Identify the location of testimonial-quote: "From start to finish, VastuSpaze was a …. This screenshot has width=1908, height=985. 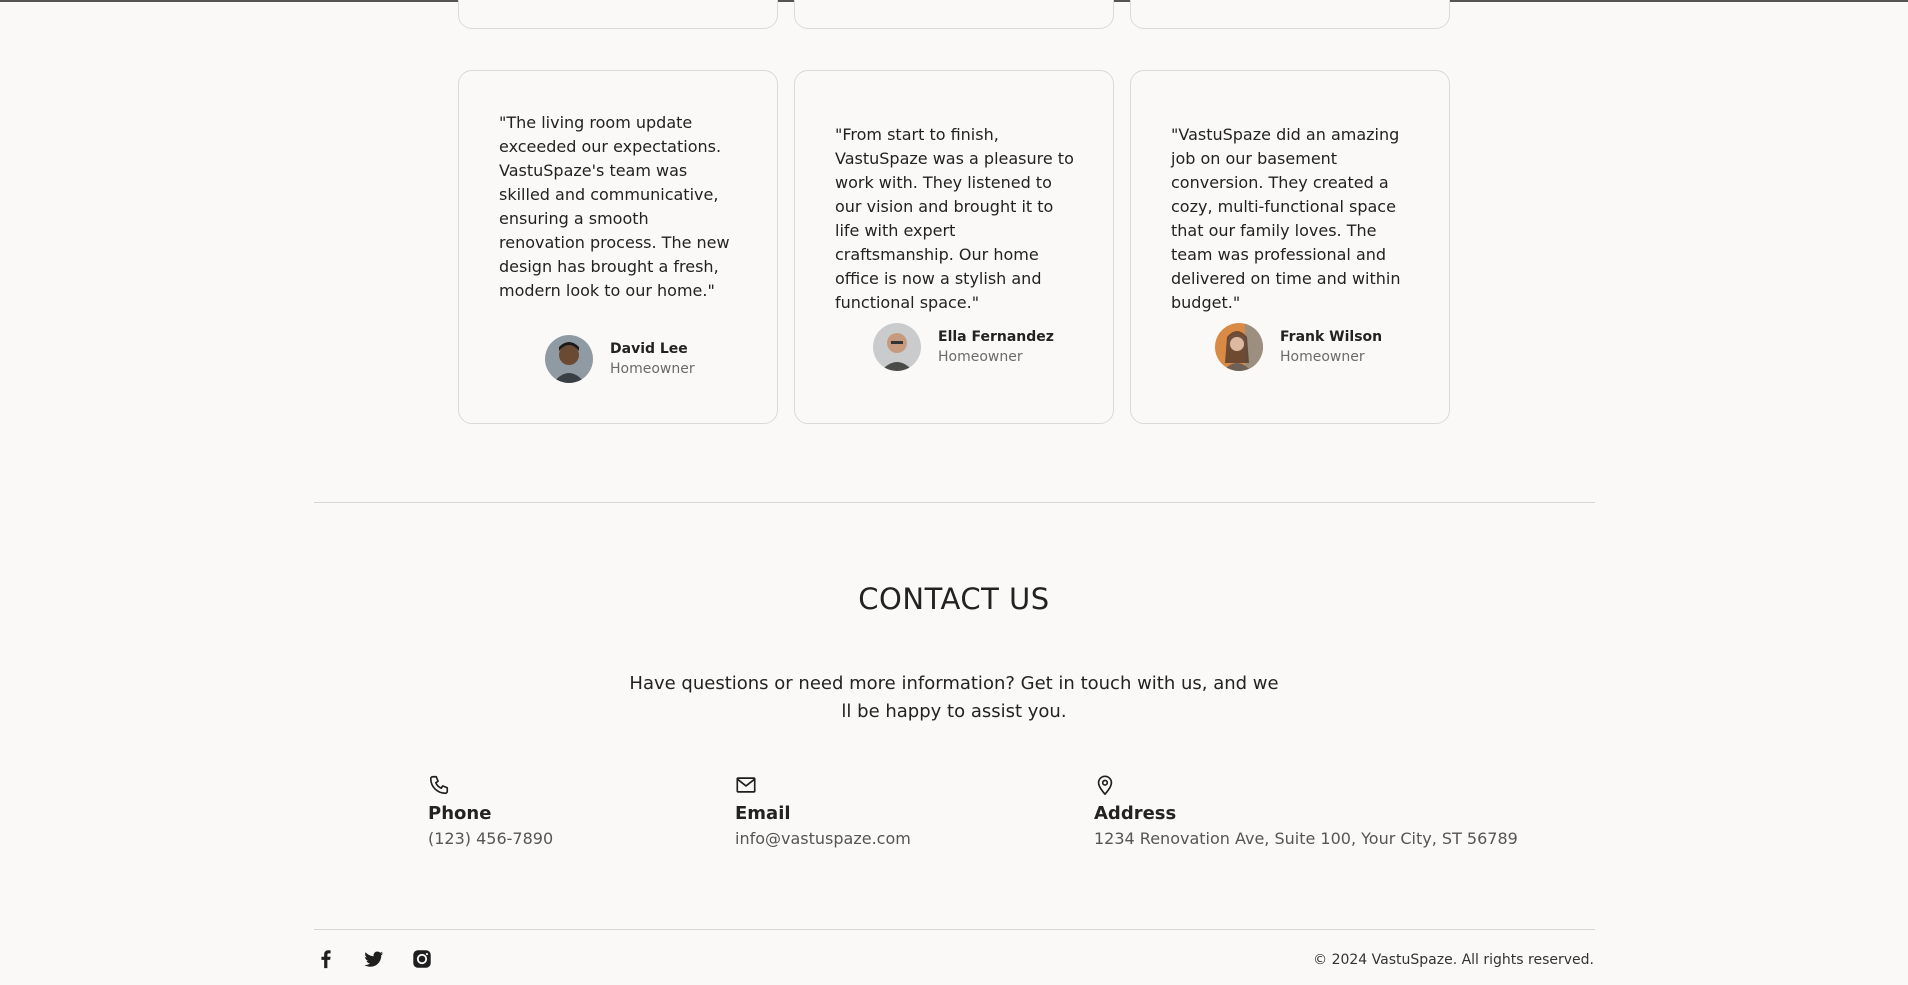
(954, 218).